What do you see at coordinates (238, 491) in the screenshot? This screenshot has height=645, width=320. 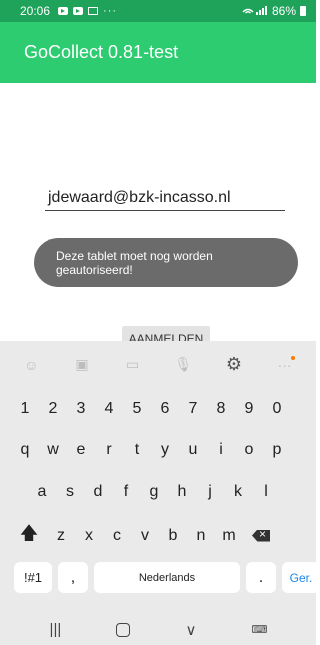 I see `key-k: k` at bounding box center [238, 491].